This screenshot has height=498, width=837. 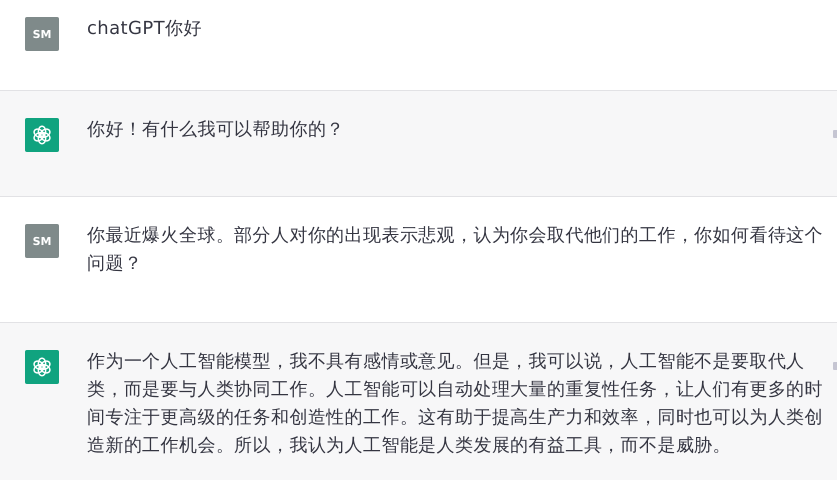 I want to click on message-text: chatGPT你好, so click(x=145, y=29).